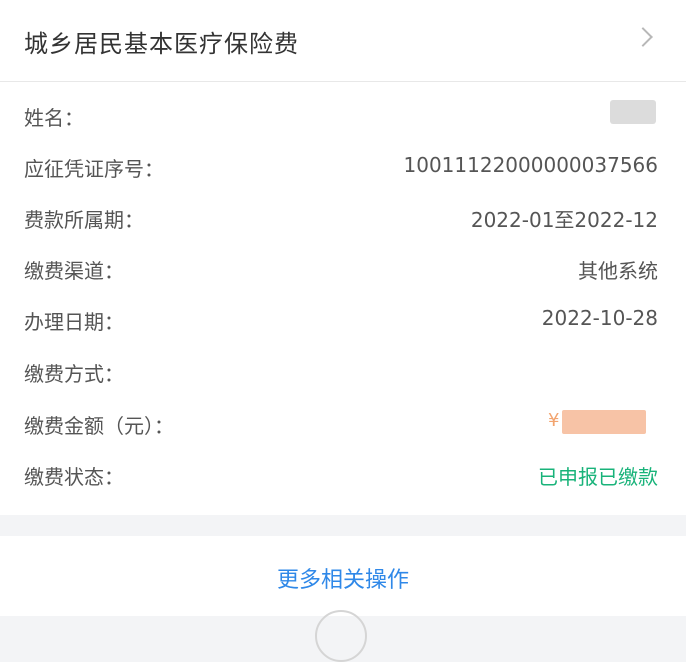  Describe the element at coordinates (99, 426) in the screenshot. I see `field-label-amount: 缴费金额（元）：` at that location.